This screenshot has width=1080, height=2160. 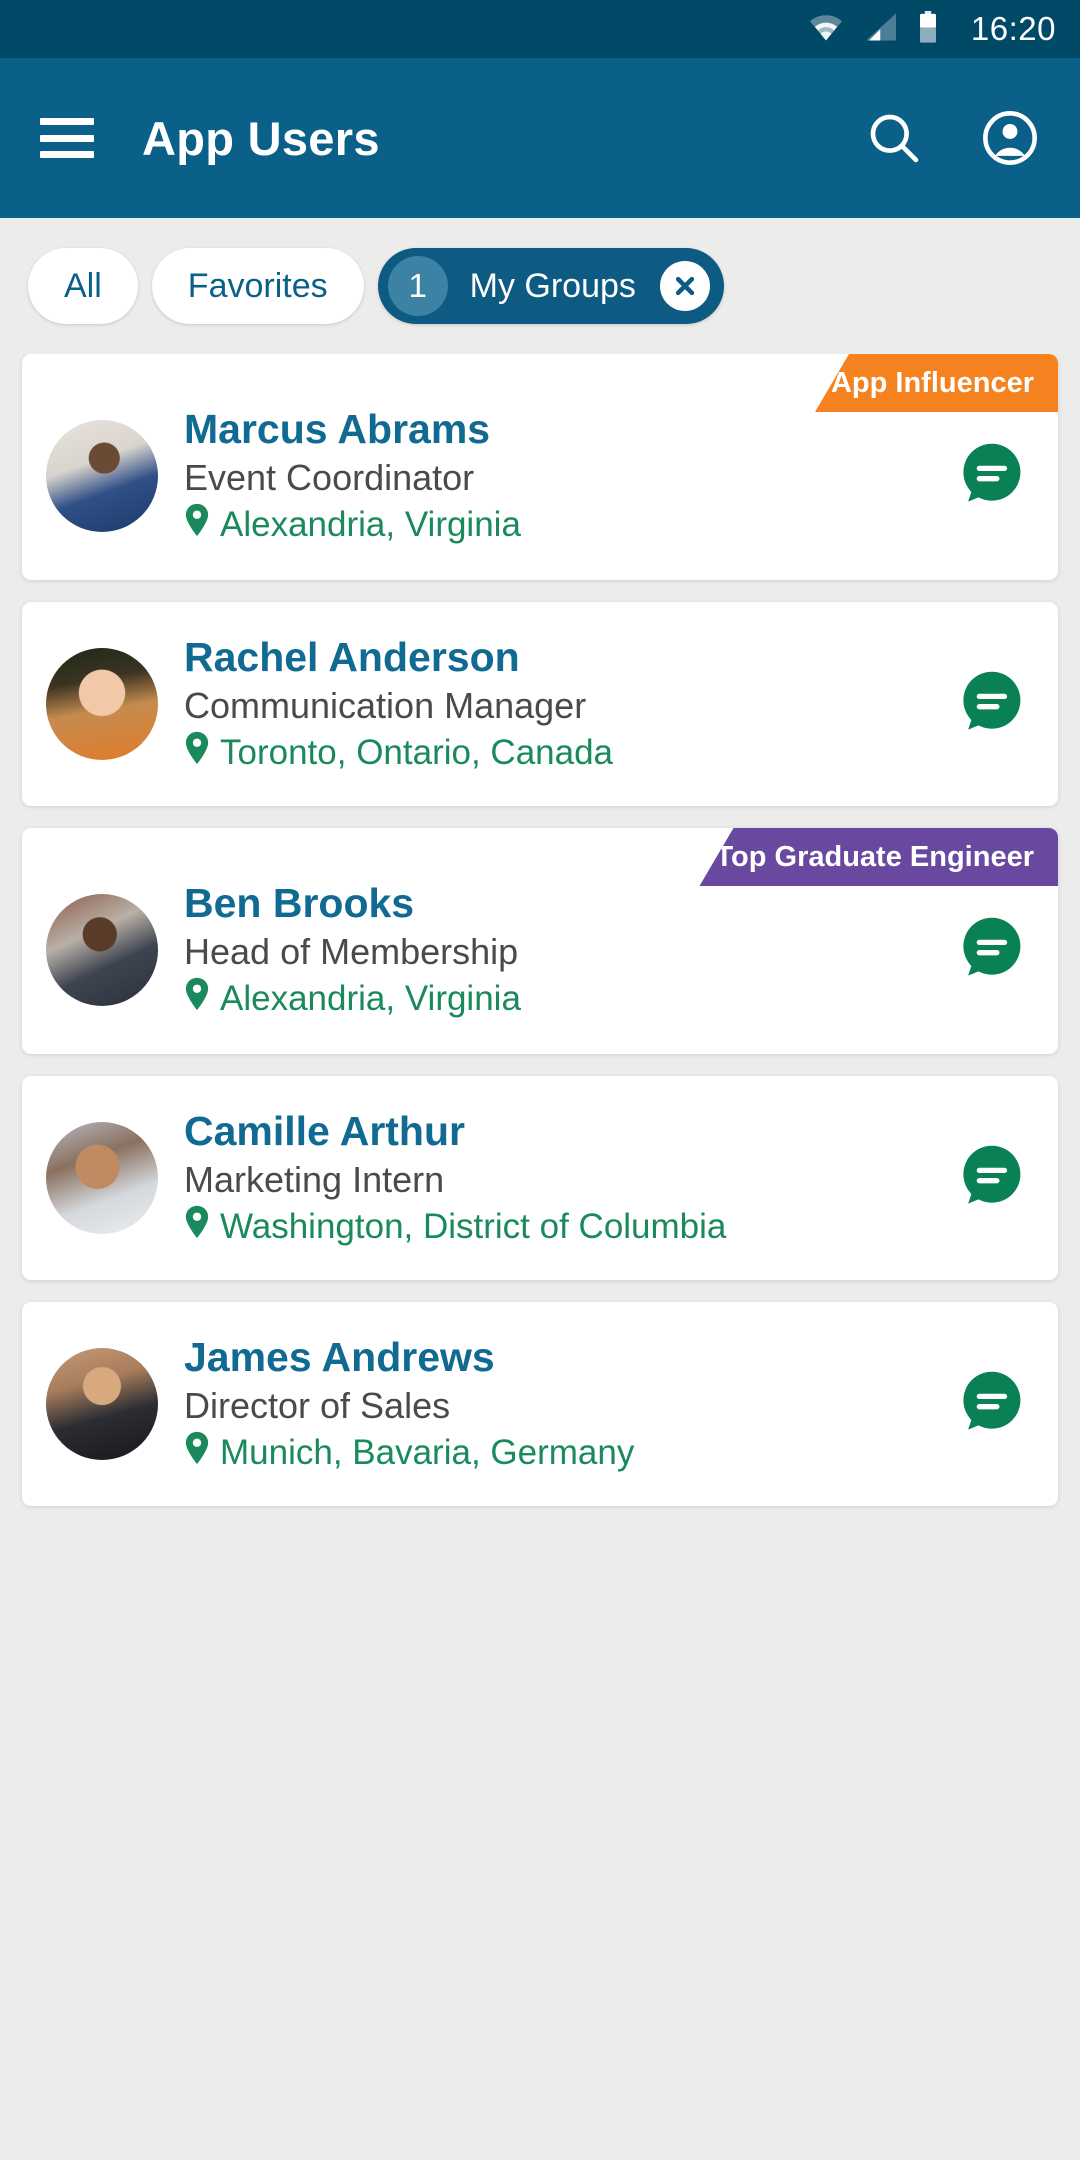 I want to click on filter-chip-label: My Groups, so click(x=552, y=286).